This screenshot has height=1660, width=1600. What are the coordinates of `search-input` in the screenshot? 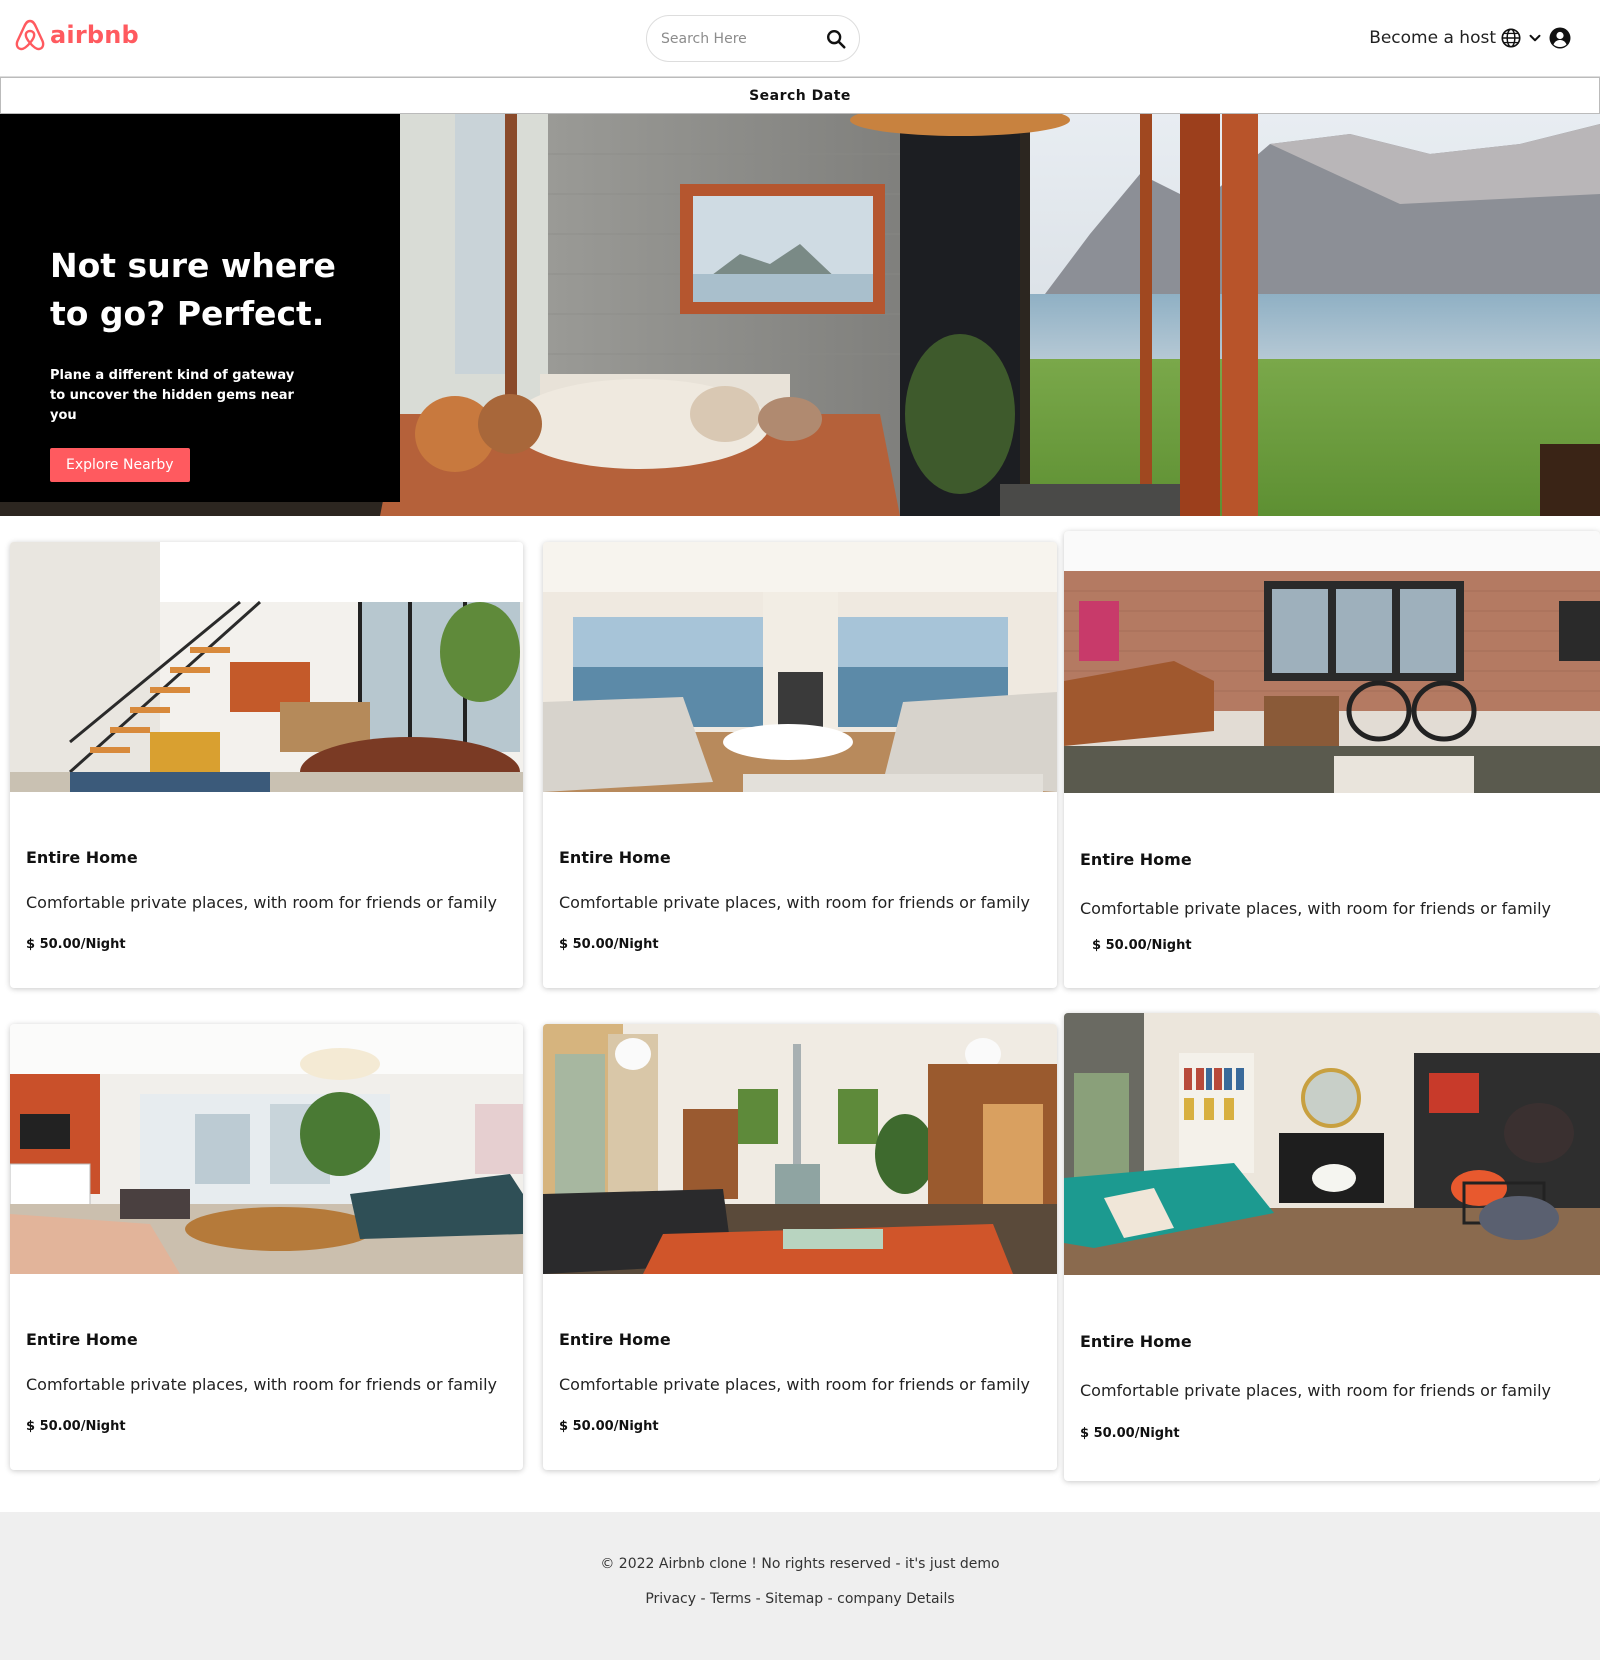 It's located at (741, 38).